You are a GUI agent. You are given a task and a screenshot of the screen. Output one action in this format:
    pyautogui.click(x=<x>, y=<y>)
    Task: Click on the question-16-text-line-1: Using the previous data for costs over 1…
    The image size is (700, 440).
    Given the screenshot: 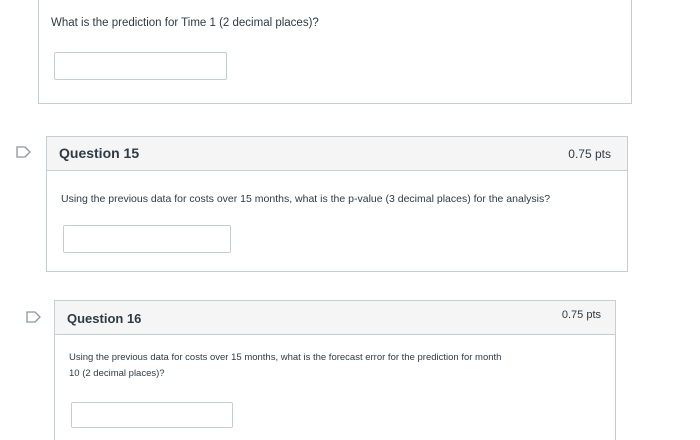 What is the action you would take?
    pyautogui.click(x=285, y=357)
    